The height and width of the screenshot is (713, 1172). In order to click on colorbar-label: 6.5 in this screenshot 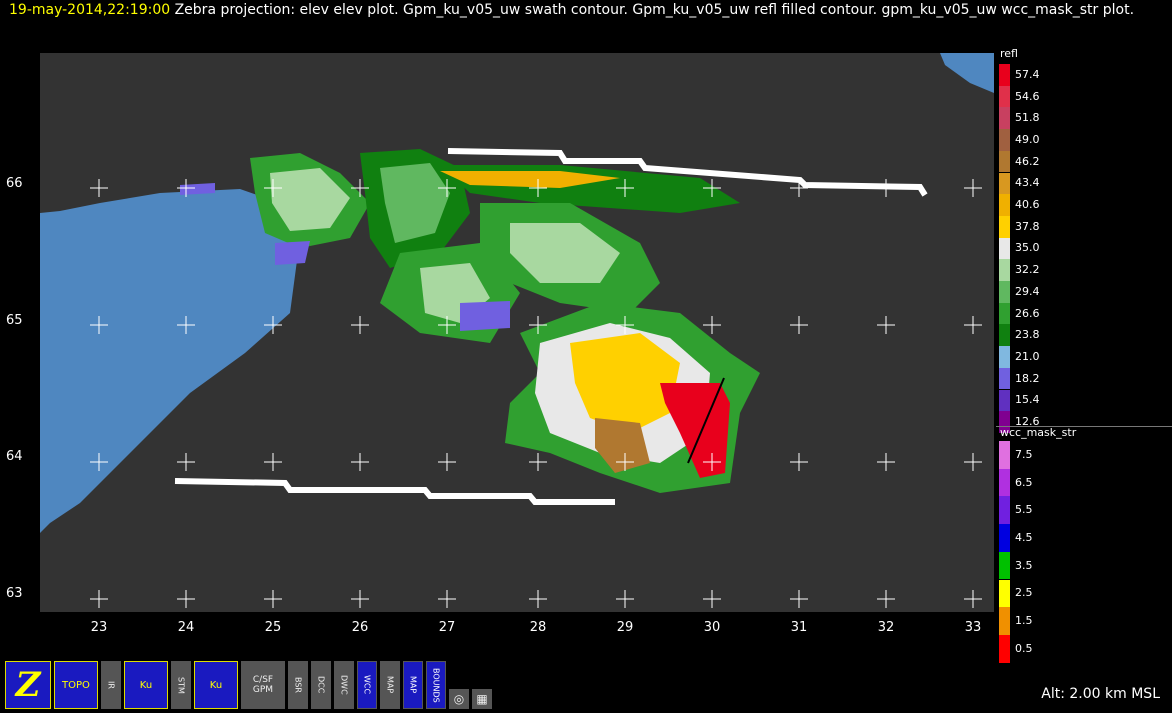, I will do `click(1024, 482)`.